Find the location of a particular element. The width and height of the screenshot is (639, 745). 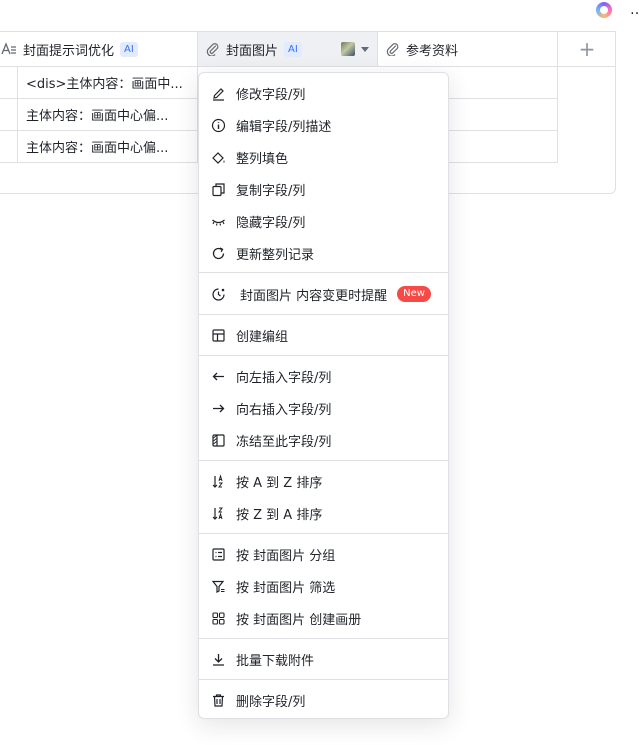

freeze-icon is located at coordinates (218, 440).